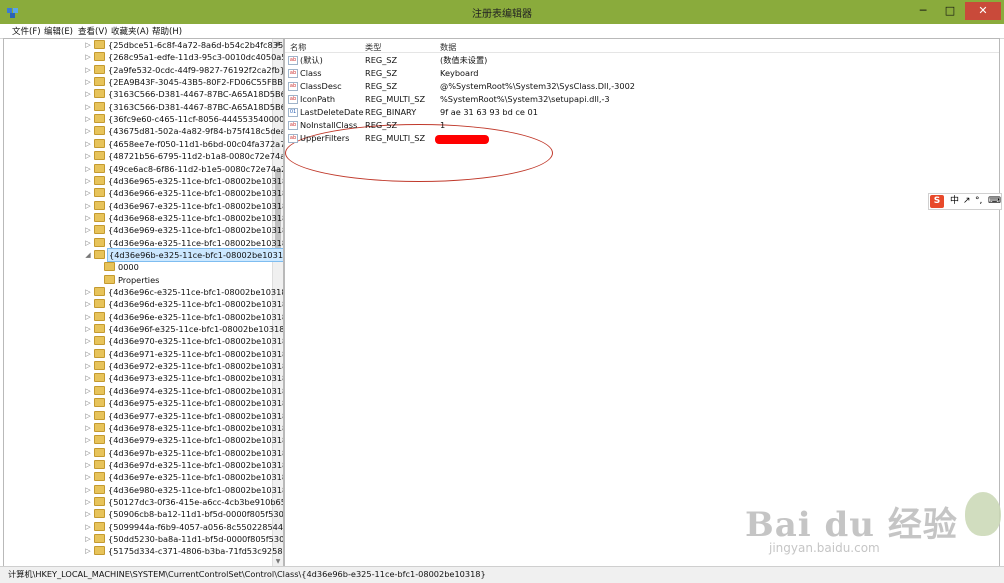 This screenshot has width=1004, height=583. I want to click on tree-key: ▷ {49ce6ac8-6f86-11d2-b1e5-0080c72e74a2}, so click(183, 169).